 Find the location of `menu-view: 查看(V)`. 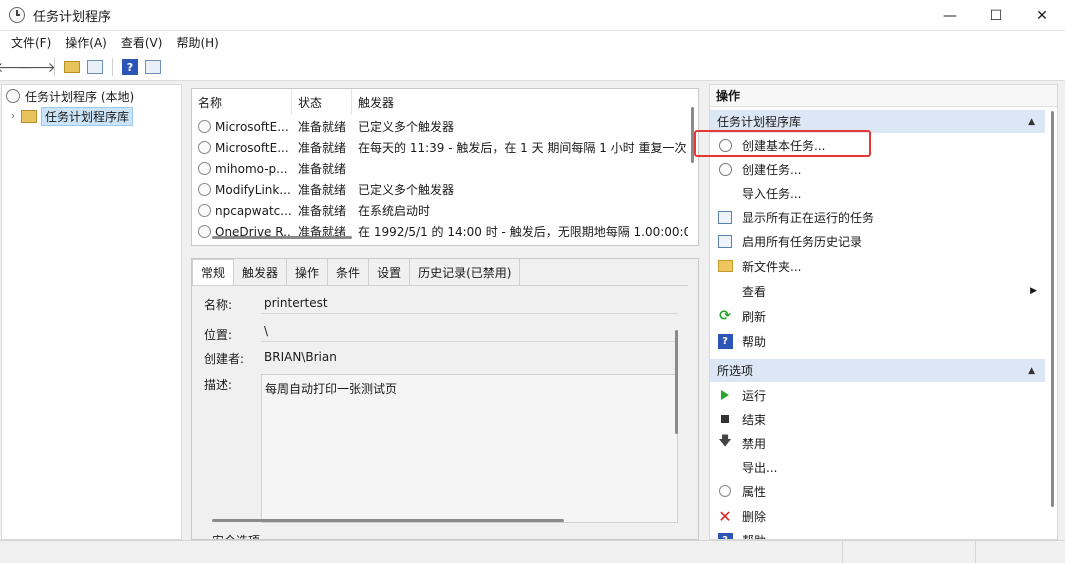

menu-view: 查看(V) is located at coordinates (142, 42).